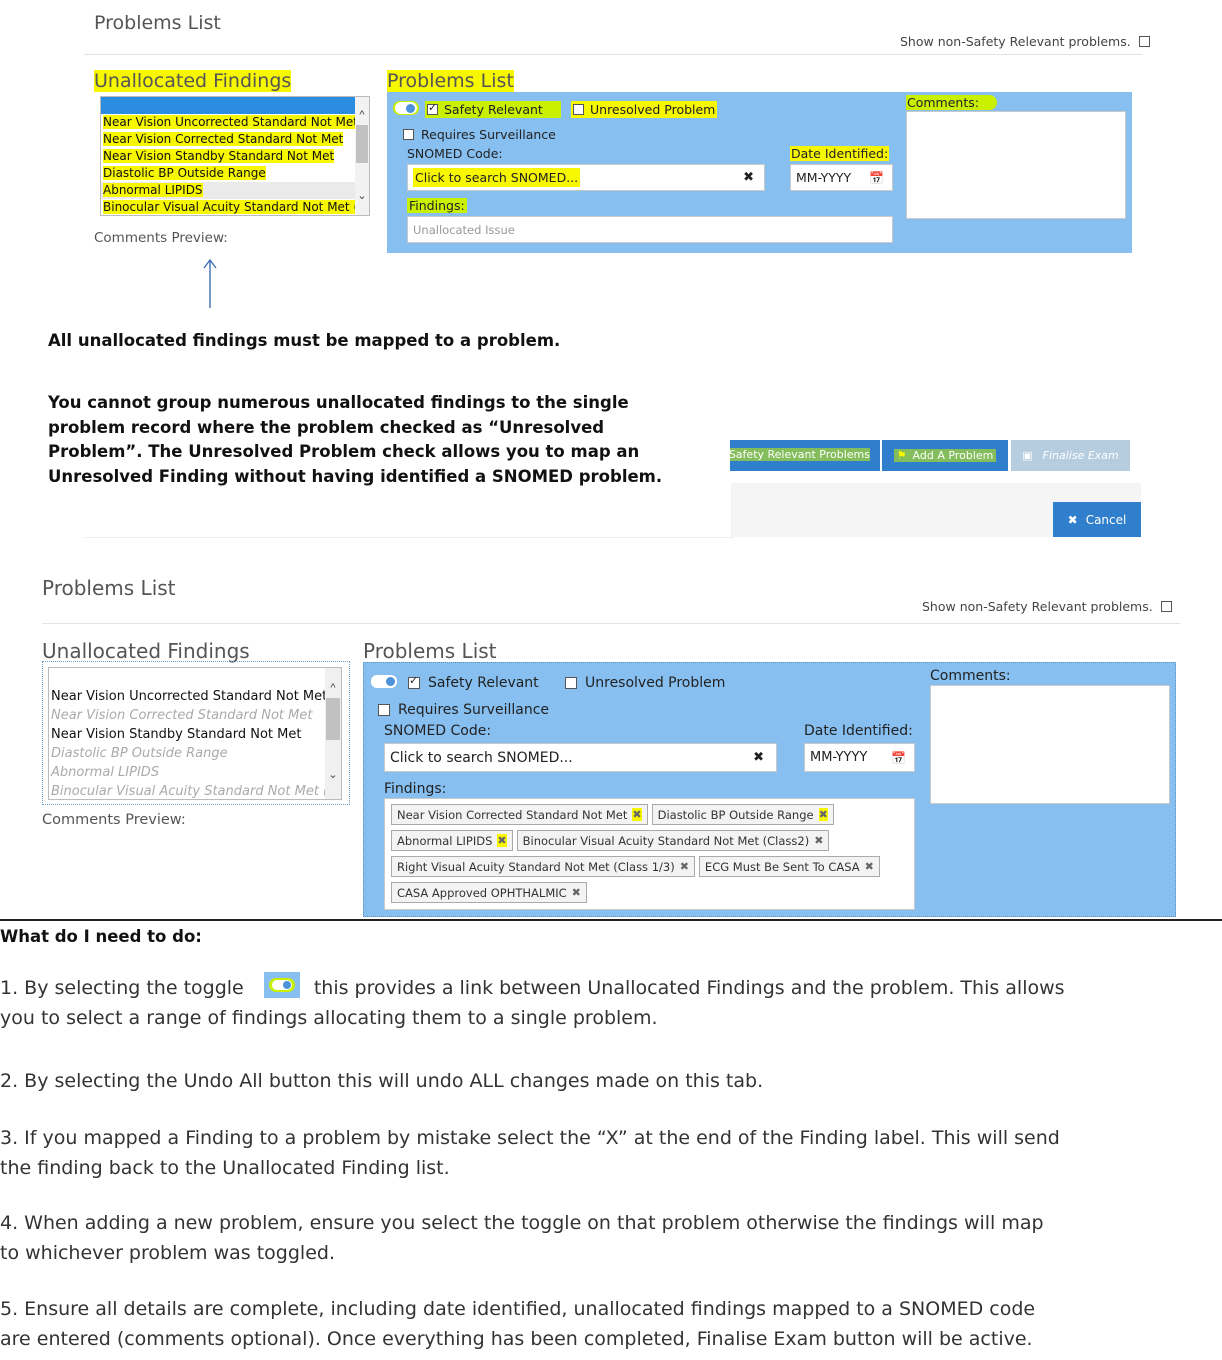 This screenshot has height=1360, width=1222. I want to click on requires-surveillance-checkbox, so click(408, 134).